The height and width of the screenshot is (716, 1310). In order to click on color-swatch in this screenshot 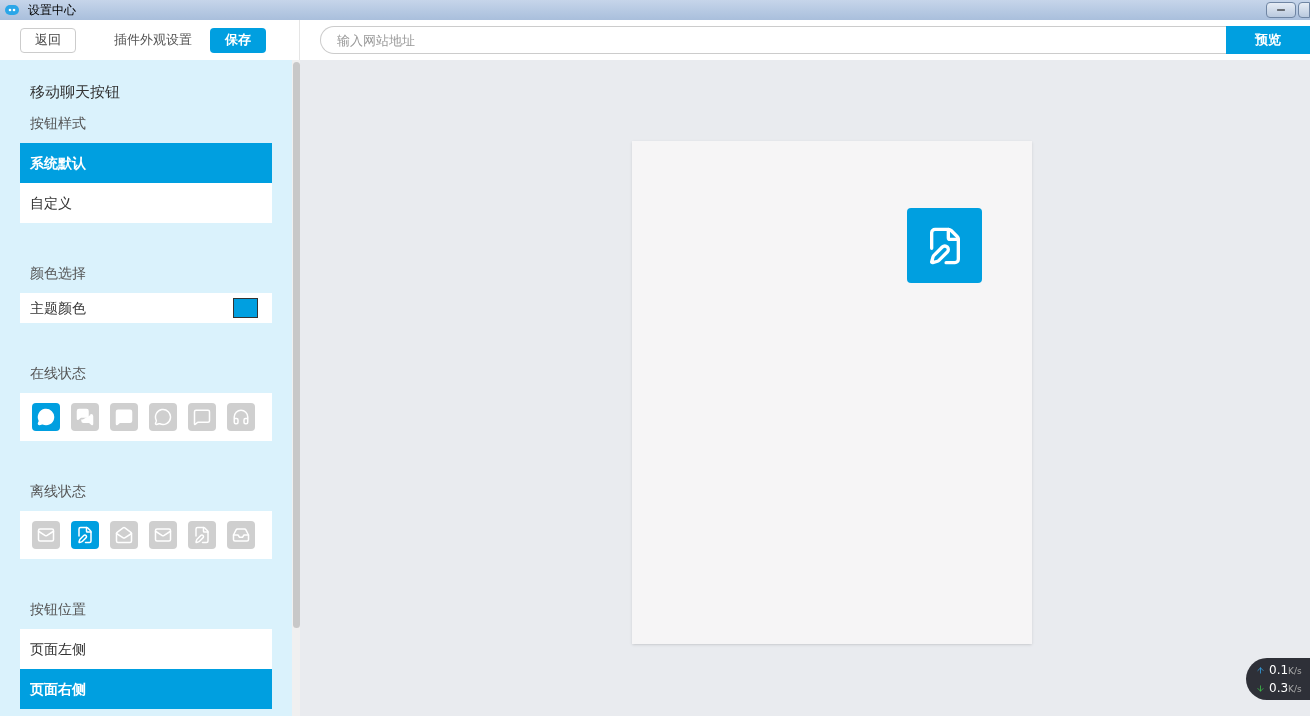, I will do `click(245, 308)`.